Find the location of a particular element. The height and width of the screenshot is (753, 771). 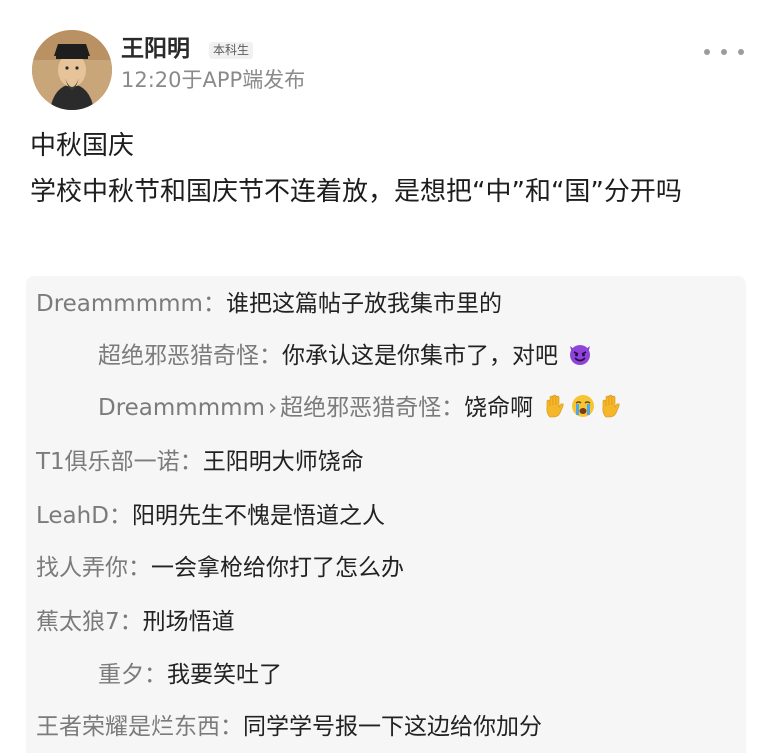

comment-text: 我要笑吐了 is located at coordinates (224, 675).